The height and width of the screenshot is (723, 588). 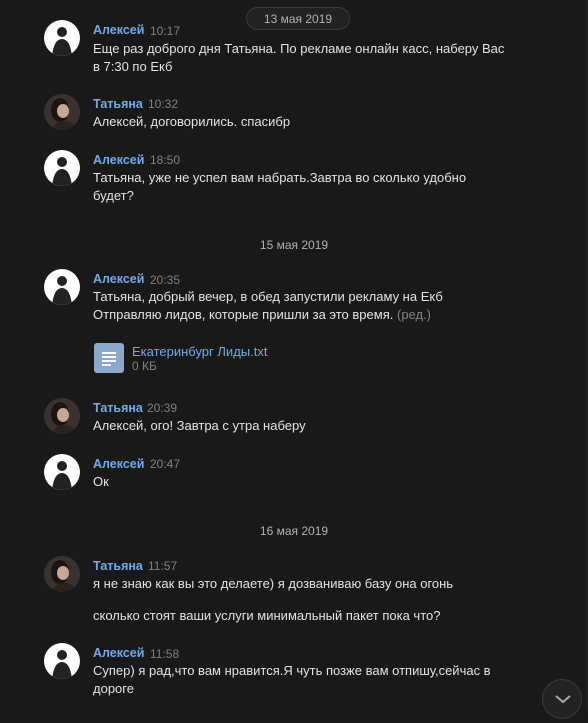 I want to click on message-line: в 7:30 по Екб, so click(x=133, y=66).